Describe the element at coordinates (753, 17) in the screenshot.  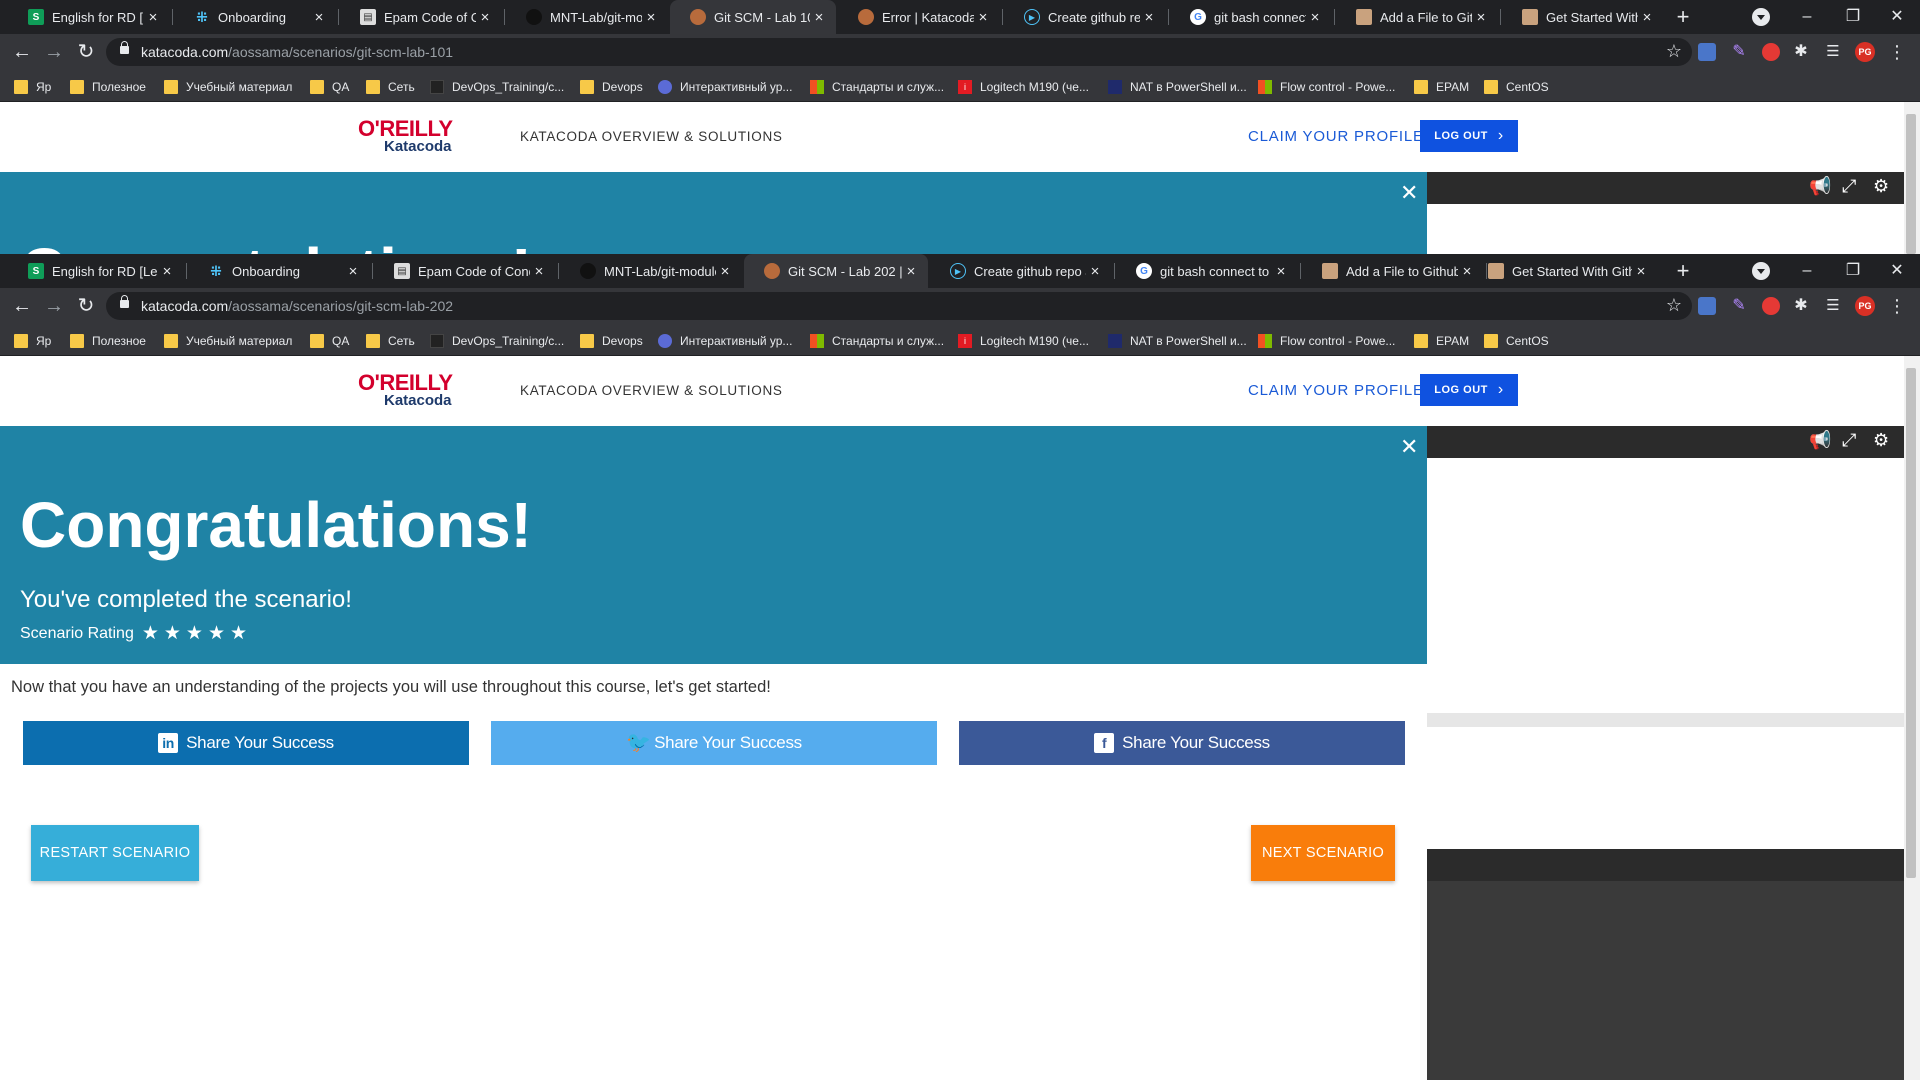
I see `tab-git-scm-lab-101: Git SCM - Lab 101×` at that location.